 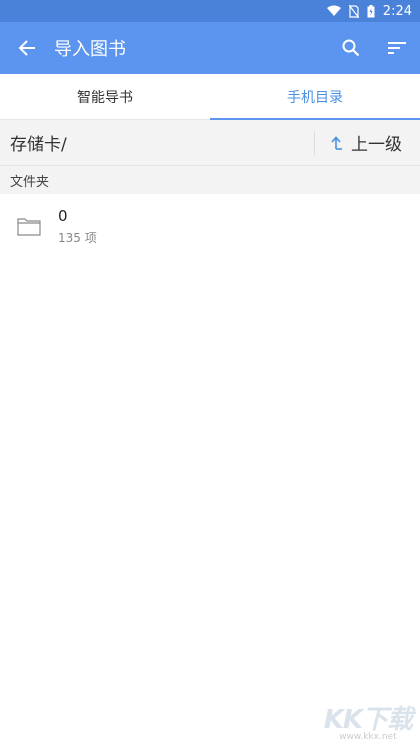 I want to click on folder-icon, so click(x=29, y=226).